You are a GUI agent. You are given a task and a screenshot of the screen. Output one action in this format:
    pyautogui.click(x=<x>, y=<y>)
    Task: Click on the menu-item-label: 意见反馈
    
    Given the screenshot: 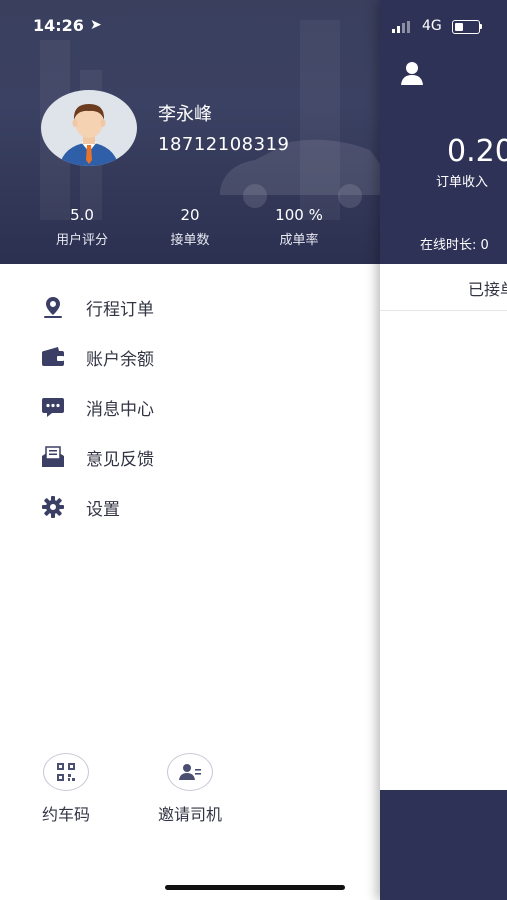 What is the action you would take?
    pyautogui.click(x=120, y=459)
    